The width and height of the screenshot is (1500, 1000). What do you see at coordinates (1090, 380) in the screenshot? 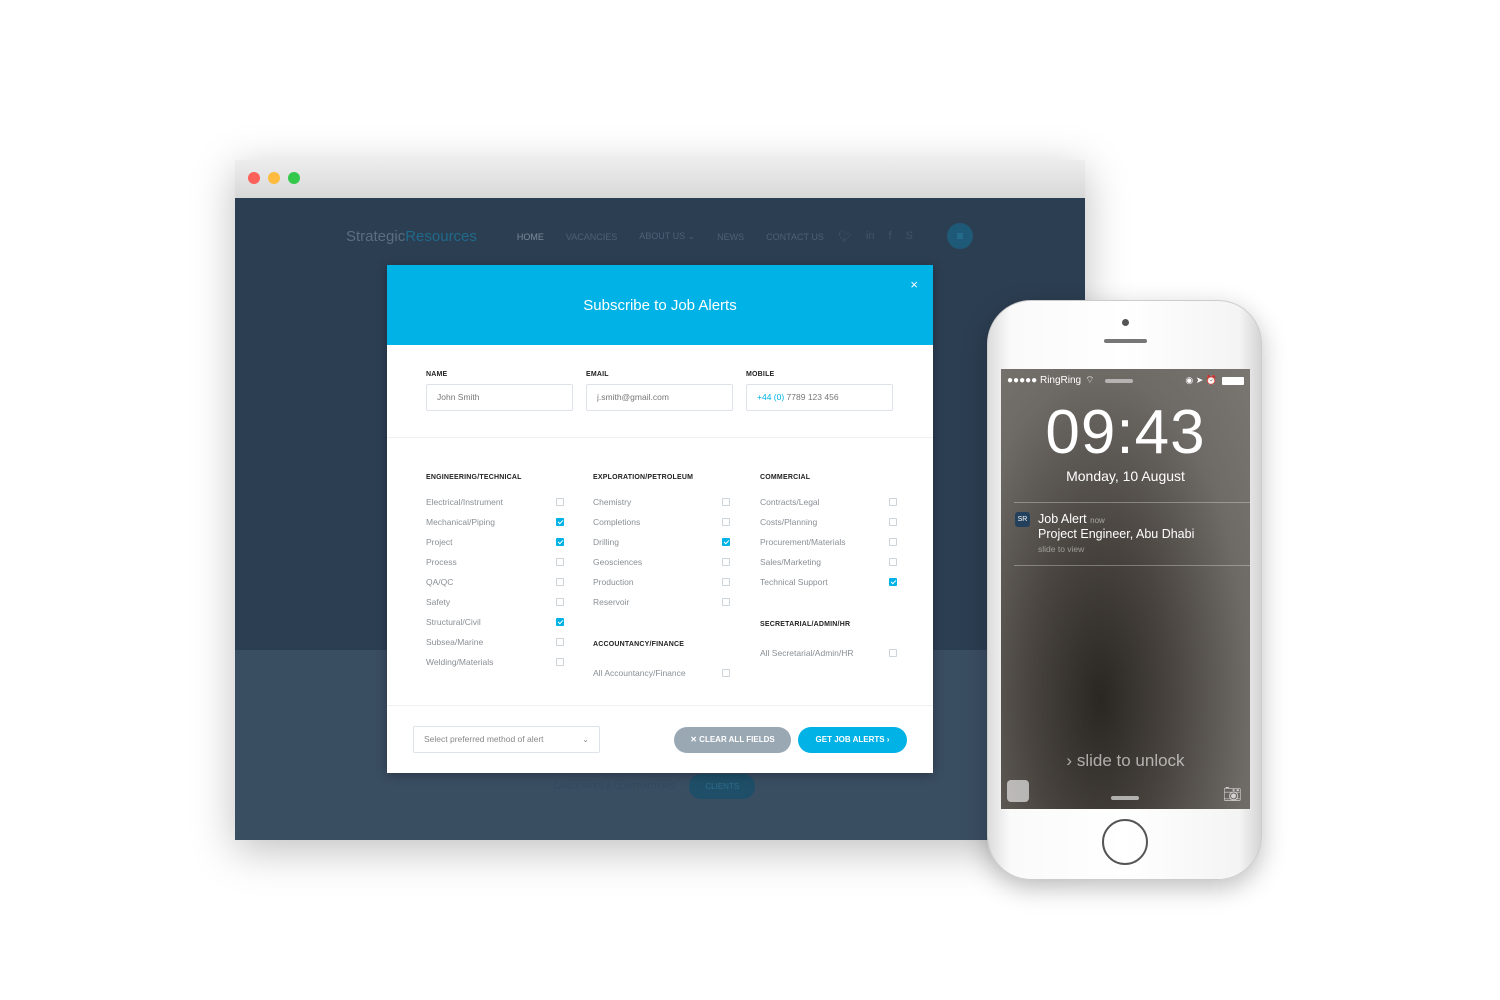
I see `wifi-icon: ⌔` at bounding box center [1090, 380].